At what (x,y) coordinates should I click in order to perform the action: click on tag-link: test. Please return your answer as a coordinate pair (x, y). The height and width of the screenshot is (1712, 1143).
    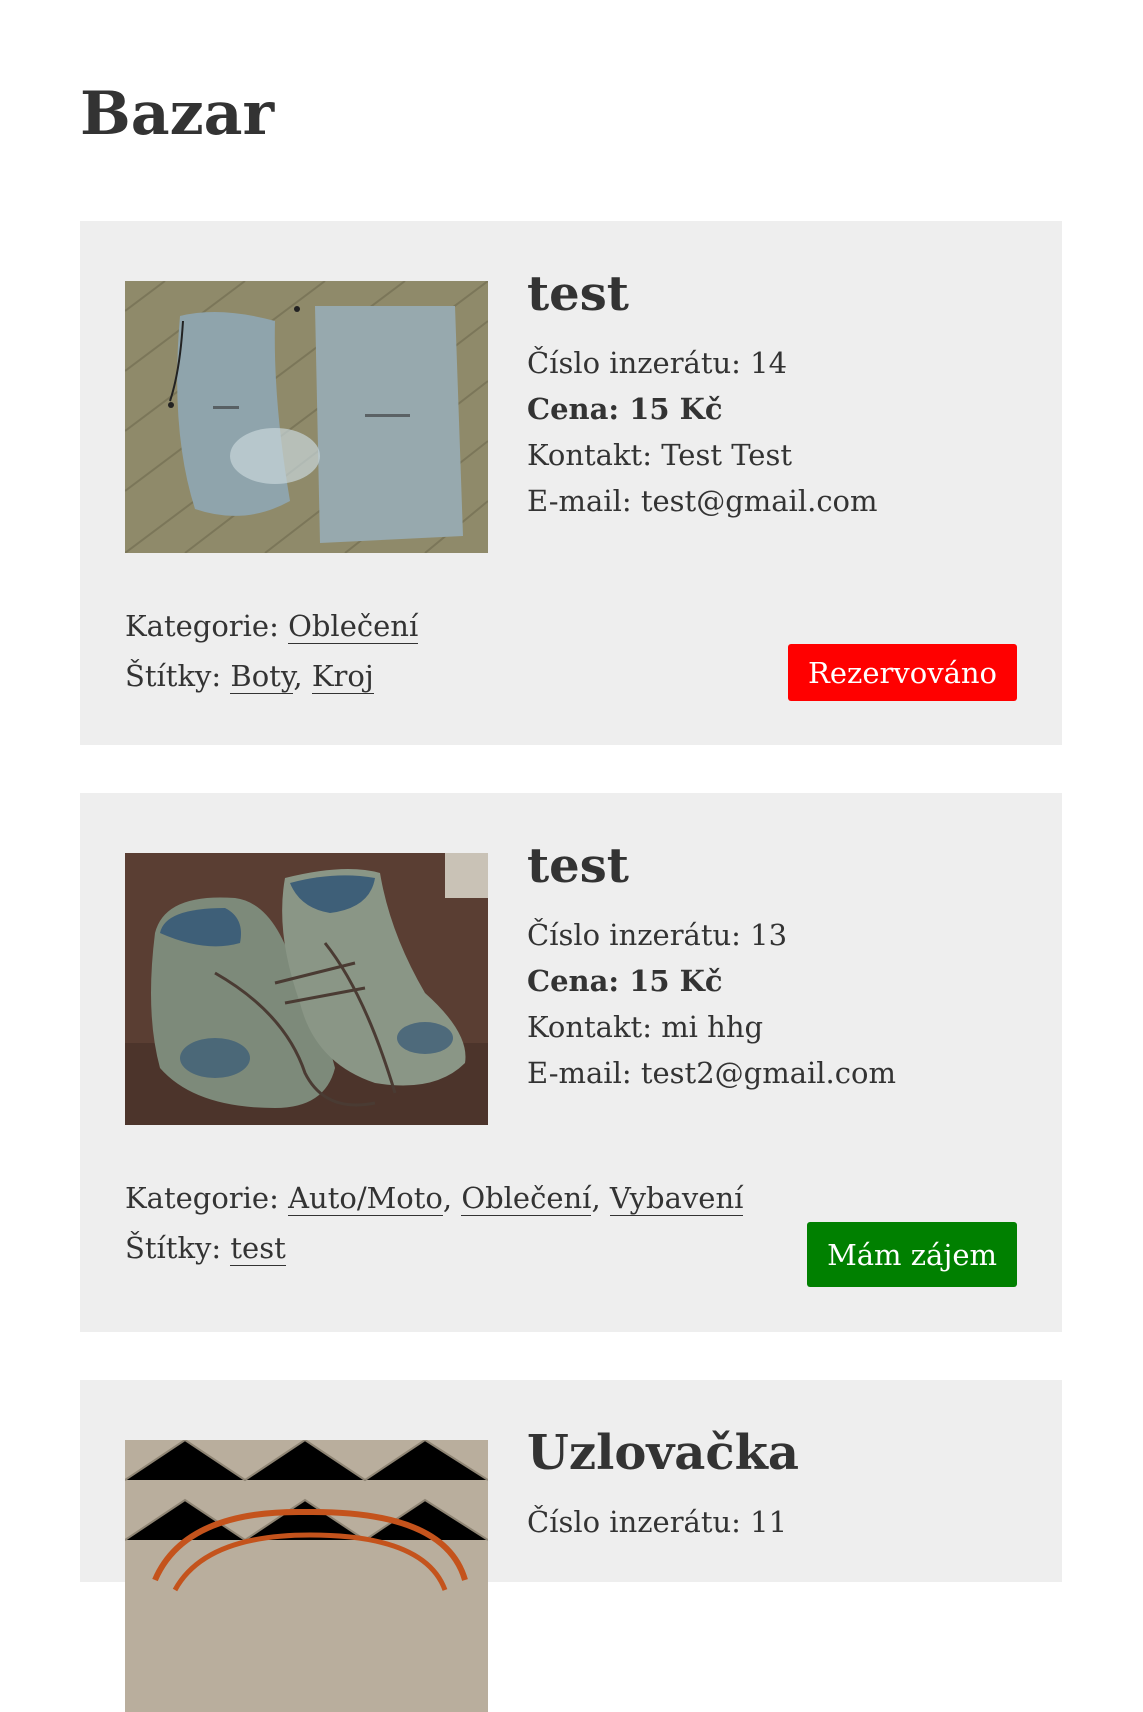
    Looking at the image, I should click on (258, 1248).